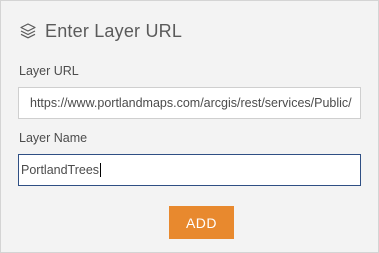 The image size is (379, 253). I want to click on layer-url-input, so click(189, 103).